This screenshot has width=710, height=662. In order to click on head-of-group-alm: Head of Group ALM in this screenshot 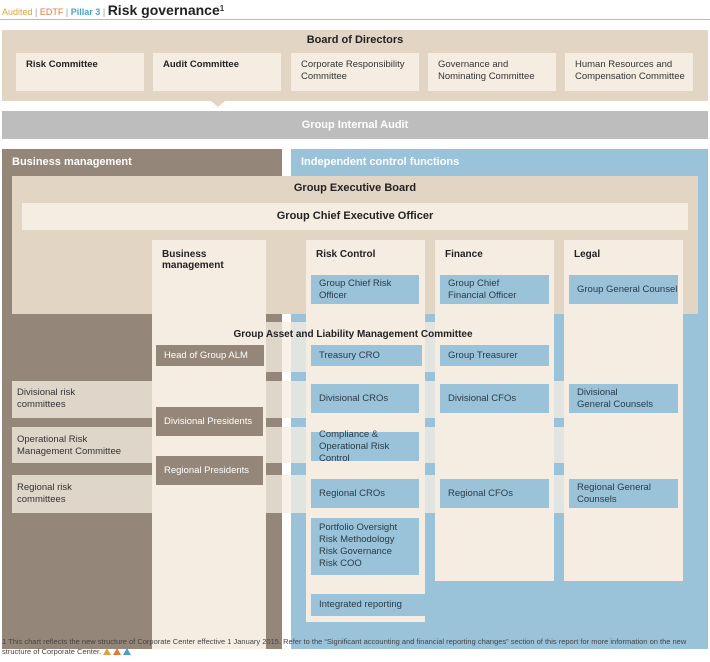, I will do `click(210, 355)`.